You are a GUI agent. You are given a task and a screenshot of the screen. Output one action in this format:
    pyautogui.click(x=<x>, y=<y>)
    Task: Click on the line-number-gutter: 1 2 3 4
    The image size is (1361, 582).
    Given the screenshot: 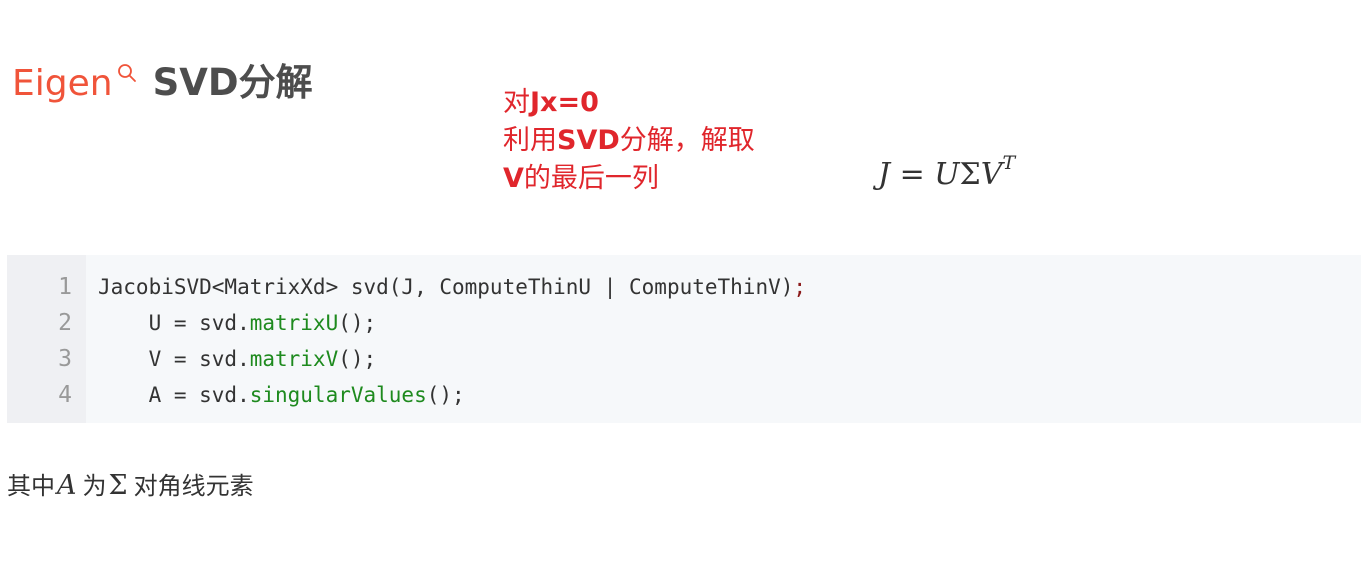 What is the action you would take?
    pyautogui.click(x=46, y=339)
    